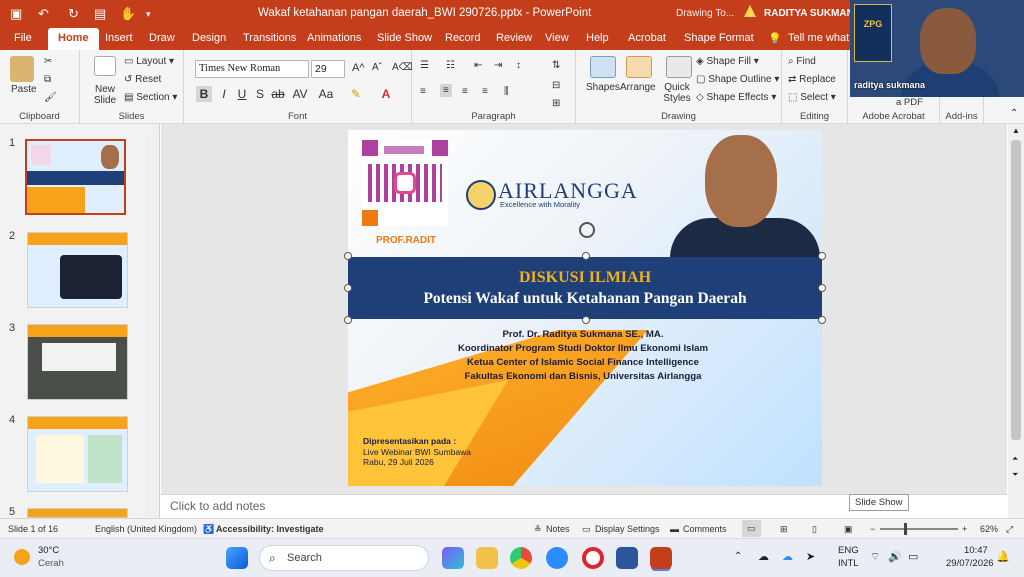  I want to click on select-button: ⬚ Select ▾, so click(812, 97).